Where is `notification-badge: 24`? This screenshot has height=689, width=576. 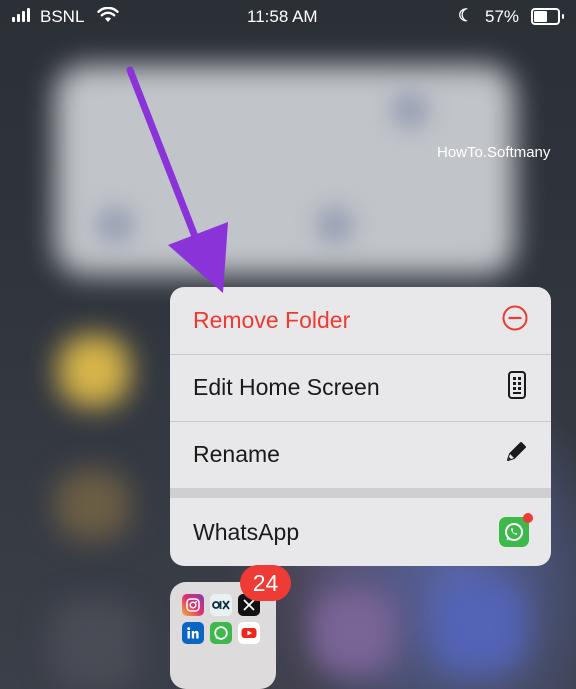 notification-badge: 24 is located at coordinates (265, 583).